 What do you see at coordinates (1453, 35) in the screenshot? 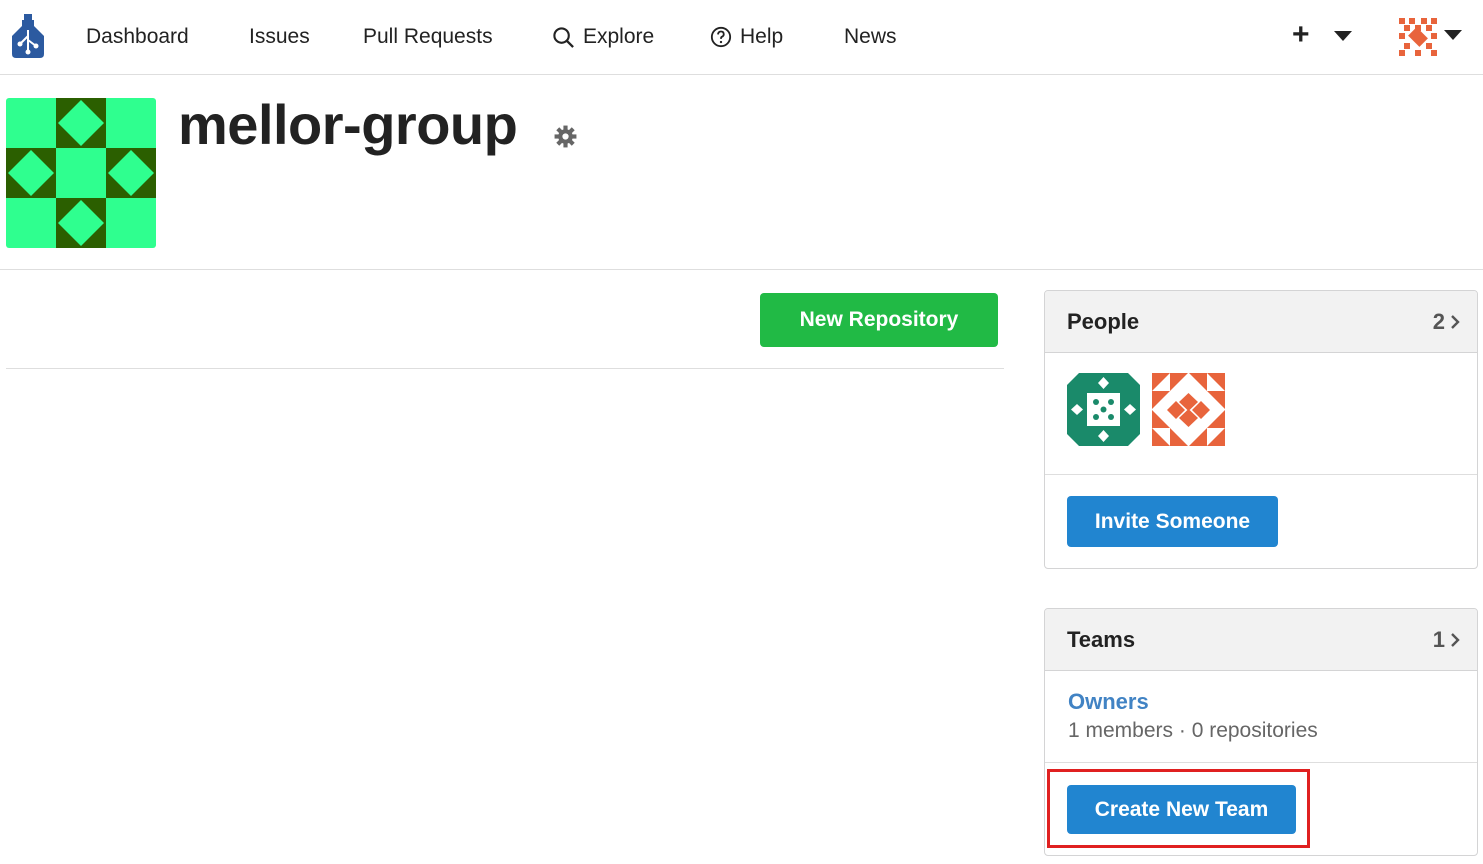
I see `user-dropdown-caret-icon` at bounding box center [1453, 35].